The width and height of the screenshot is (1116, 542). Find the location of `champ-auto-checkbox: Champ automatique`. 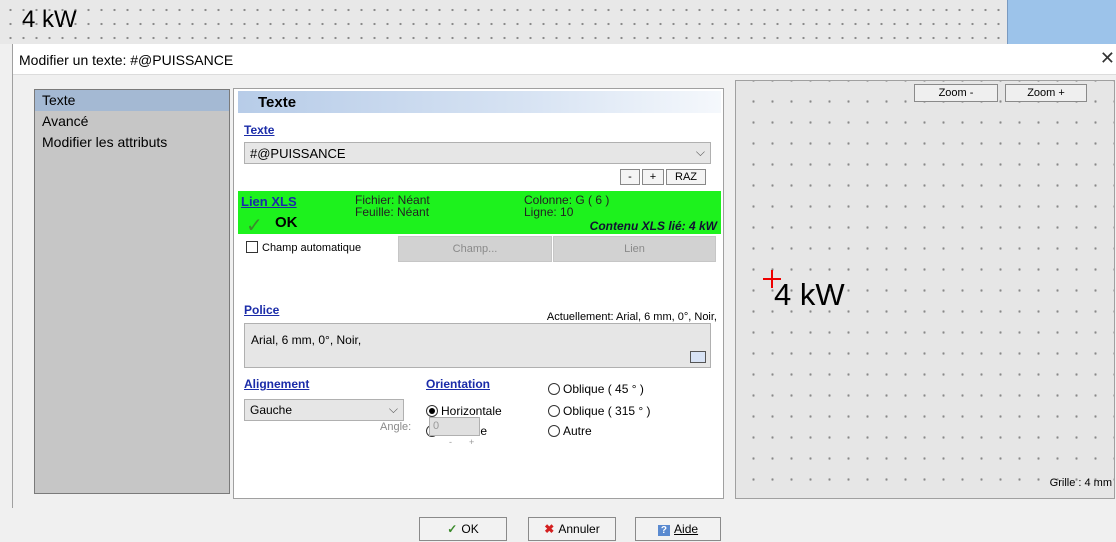

champ-auto-checkbox: Champ automatique is located at coordinates (314, 249).